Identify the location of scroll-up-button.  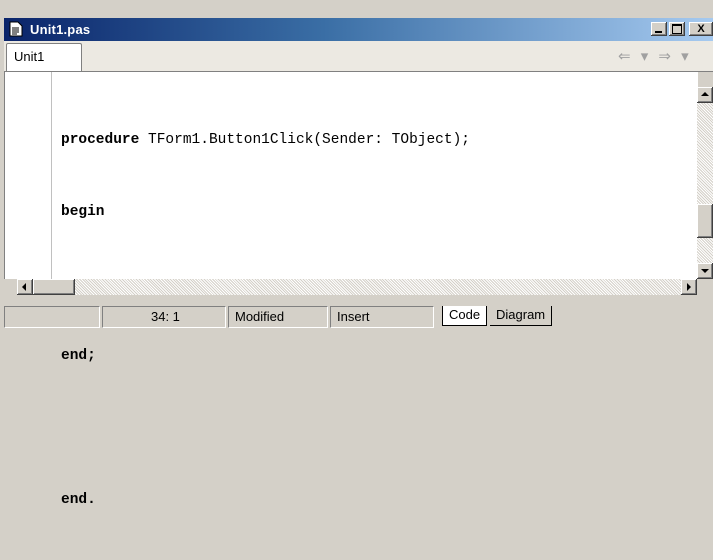
(705, 95).